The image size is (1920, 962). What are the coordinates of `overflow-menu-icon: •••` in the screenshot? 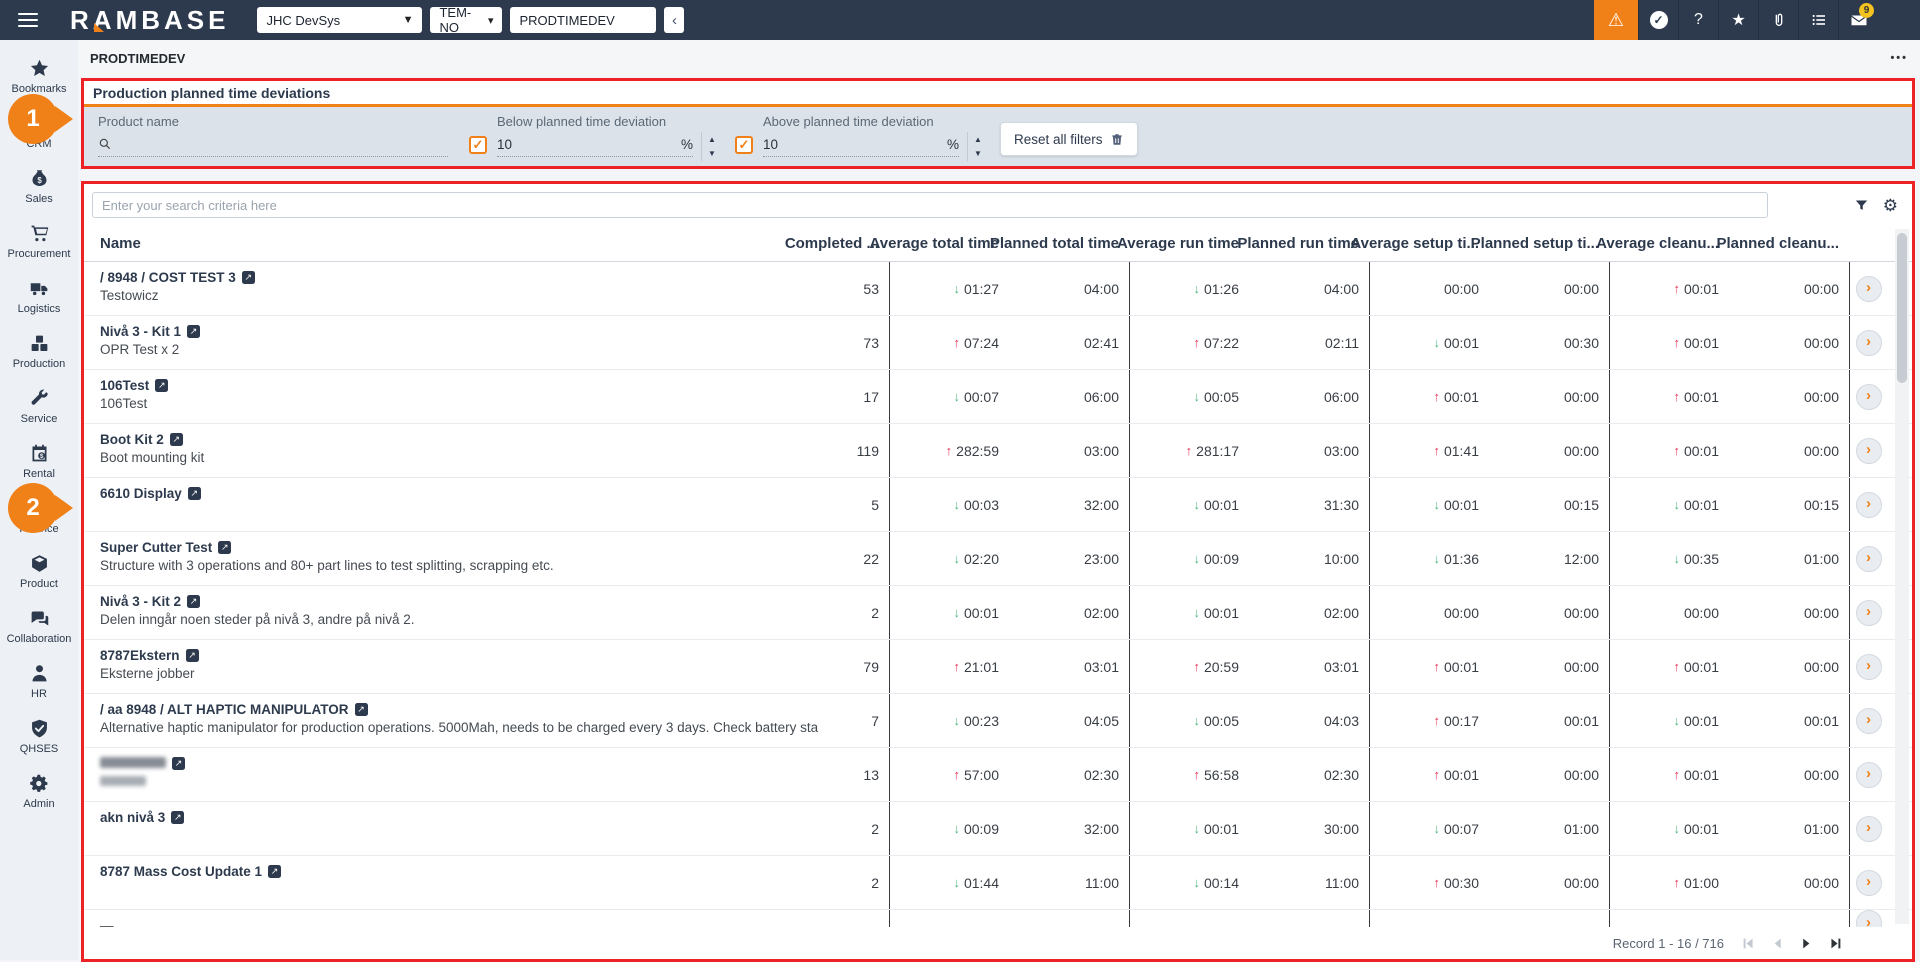 It's located at (1899, 58).